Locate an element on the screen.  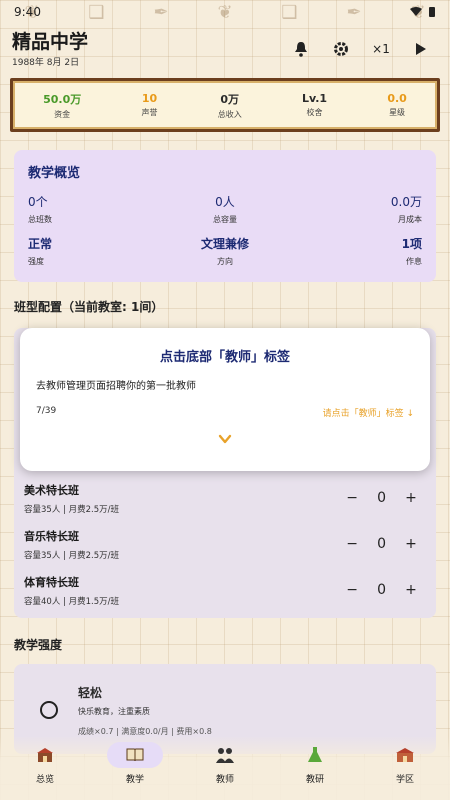
battery-icon is located at coordinates (432, 12).